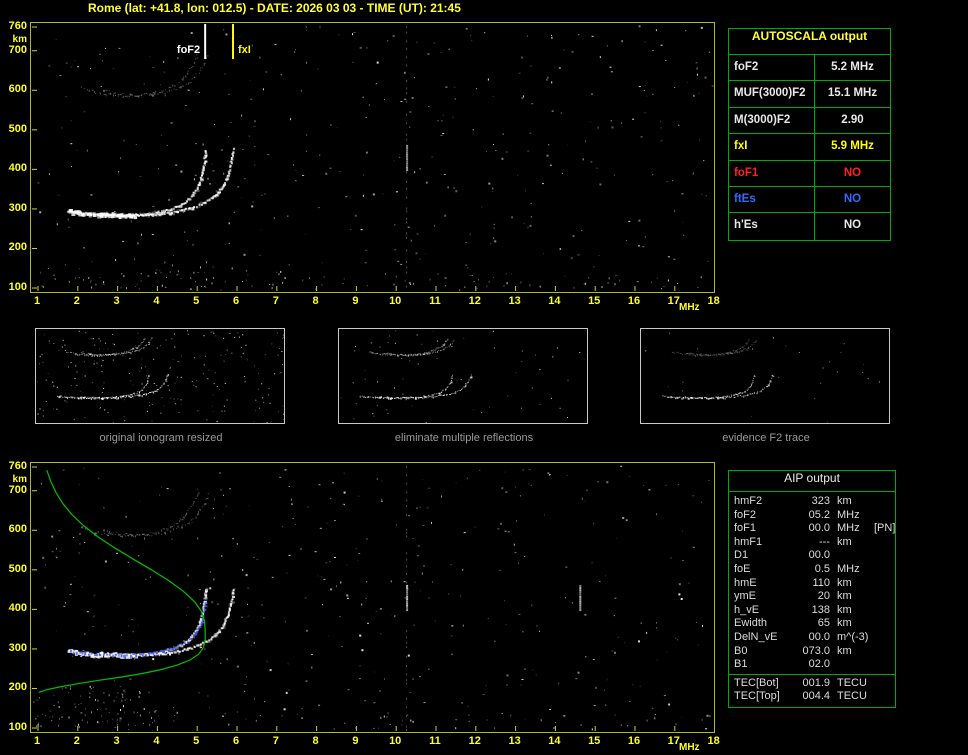  I want to click on autoscala-row-label: foF2, so click(772, 68).